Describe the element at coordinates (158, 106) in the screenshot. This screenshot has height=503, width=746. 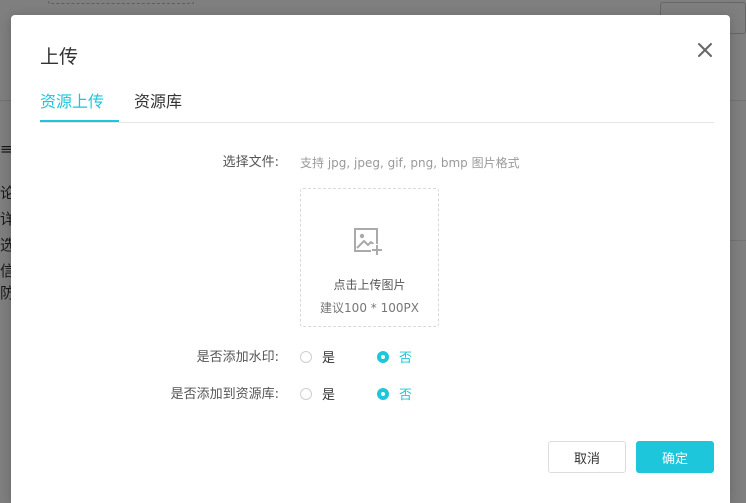
I see `tab-resource-library: 资源库` at that location.